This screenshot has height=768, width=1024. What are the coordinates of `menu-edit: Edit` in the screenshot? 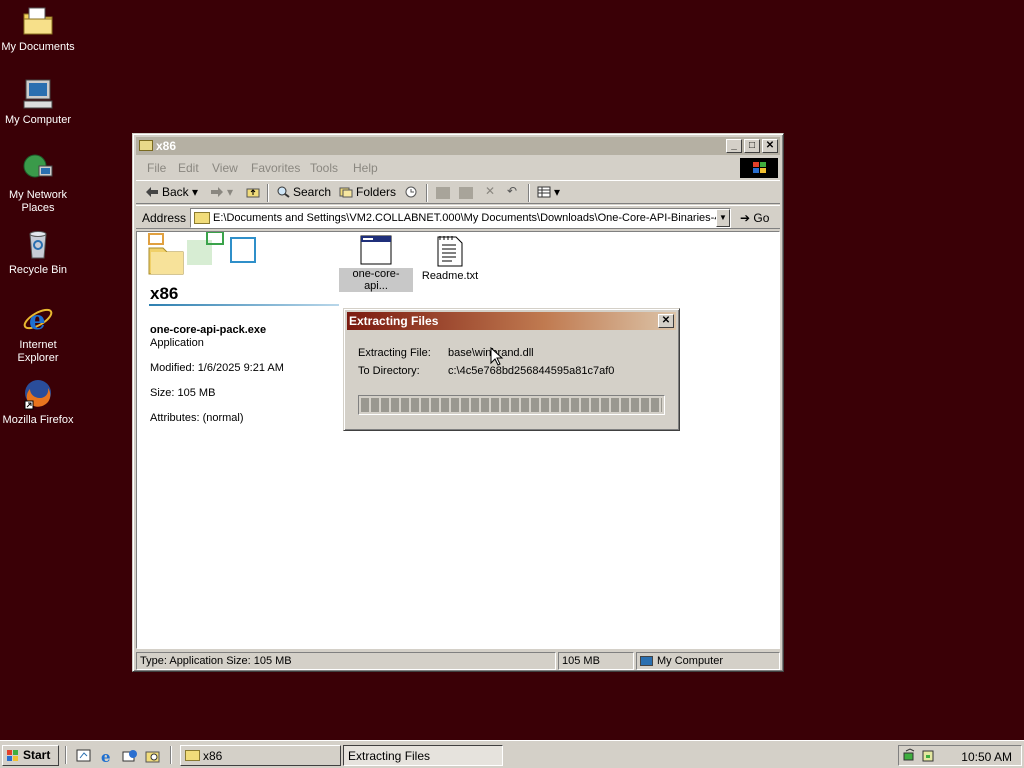 It's located at (188, 168).